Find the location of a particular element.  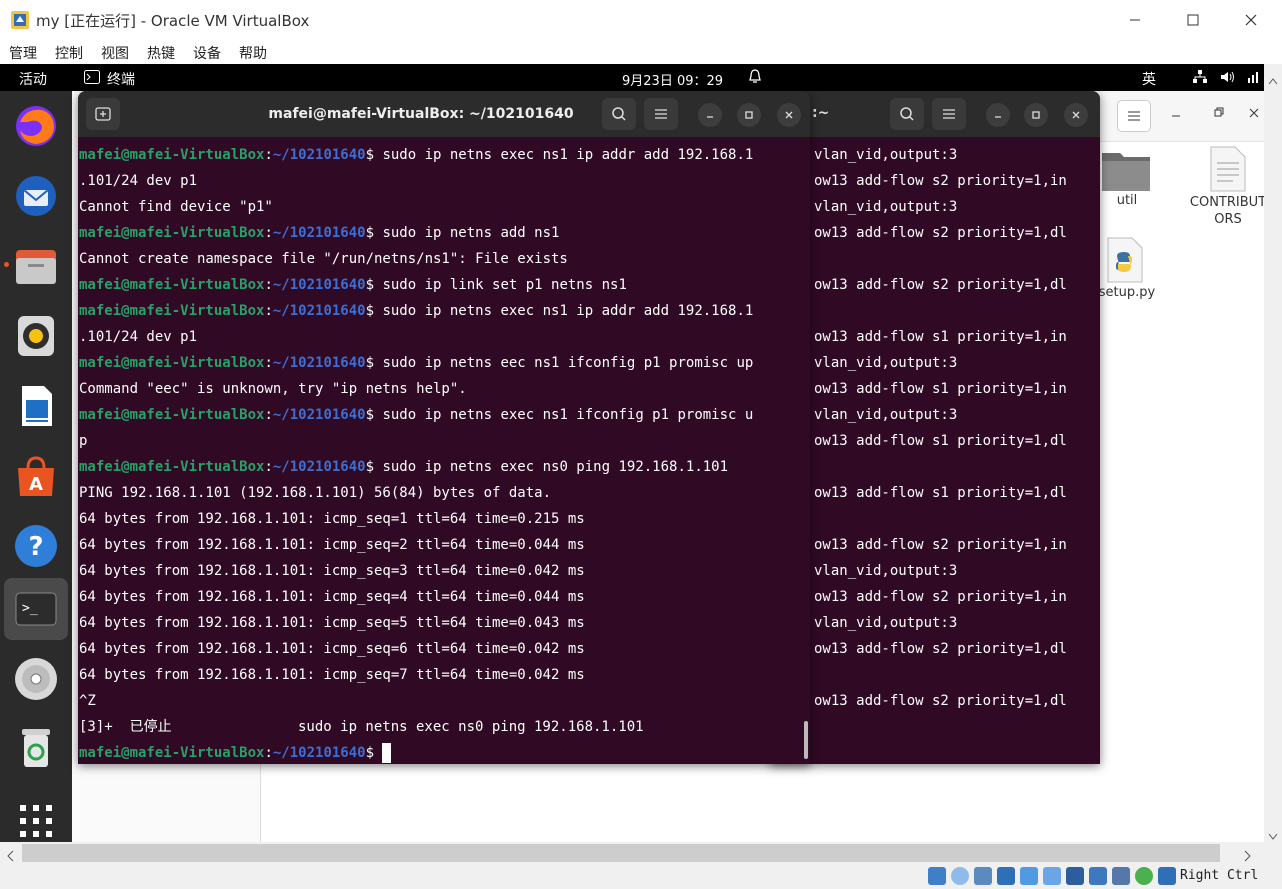

input-method-indicator: 英 is located at coordinates (1149, 79).